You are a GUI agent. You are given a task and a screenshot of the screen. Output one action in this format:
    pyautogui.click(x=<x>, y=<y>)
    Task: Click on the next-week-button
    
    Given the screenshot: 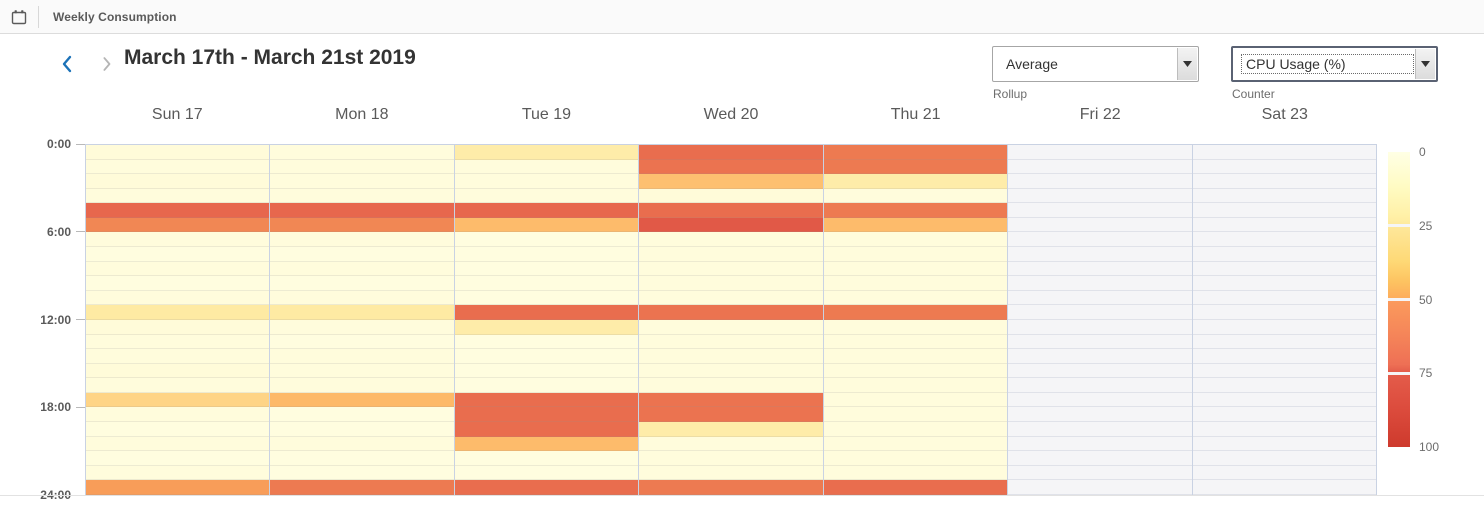 What is the action you would take?
    pyautogui.click(x=106, y=64)
    